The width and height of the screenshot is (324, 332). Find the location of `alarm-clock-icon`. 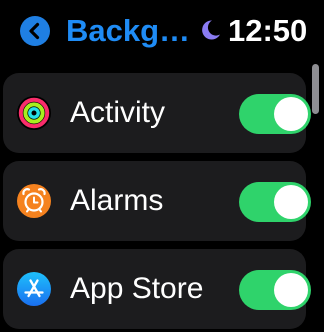

alarm-clock-icon is located at coordinates (34, 201).